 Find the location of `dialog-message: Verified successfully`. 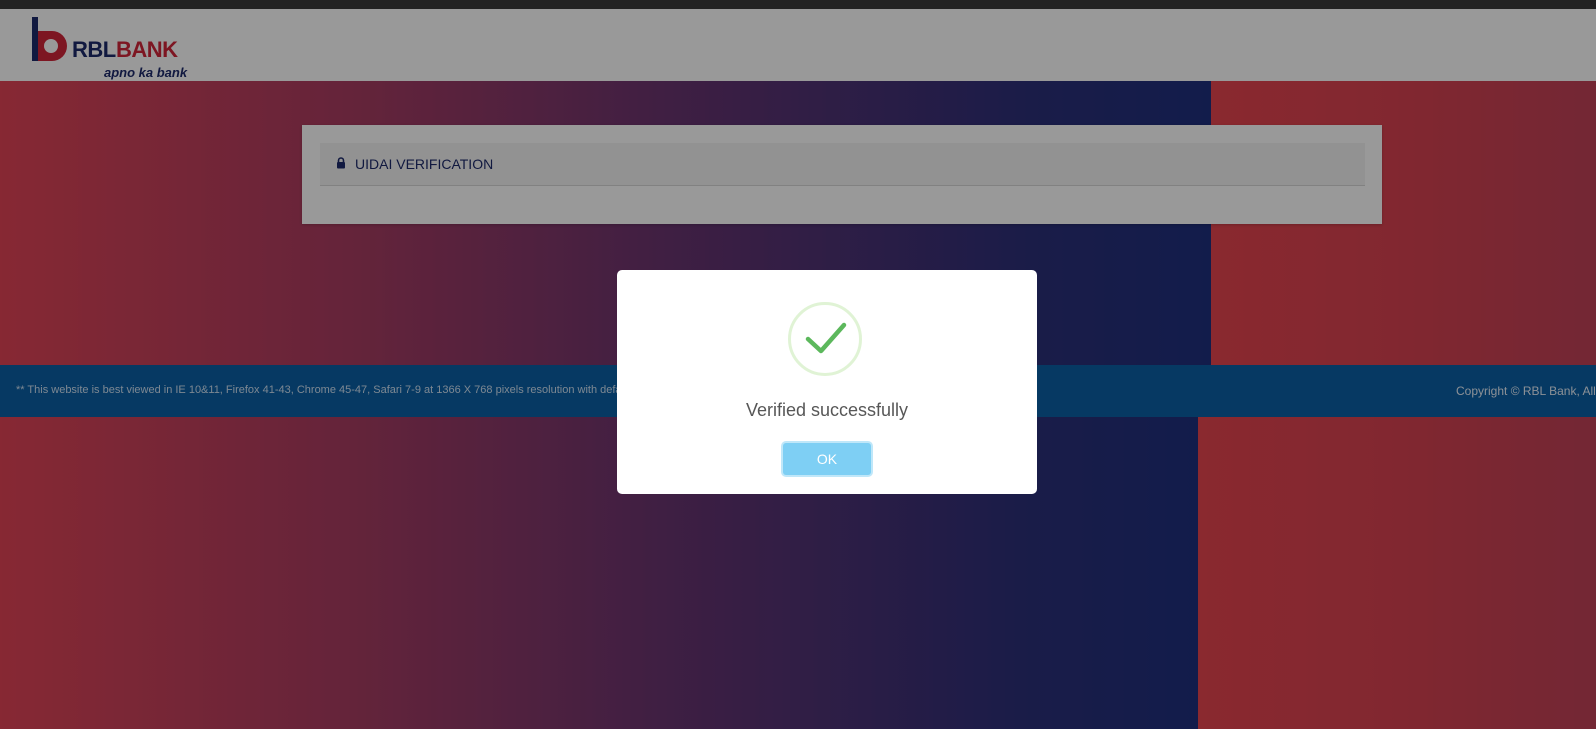

dialog-message: Verified successfully is located at coordinates (827, 410).